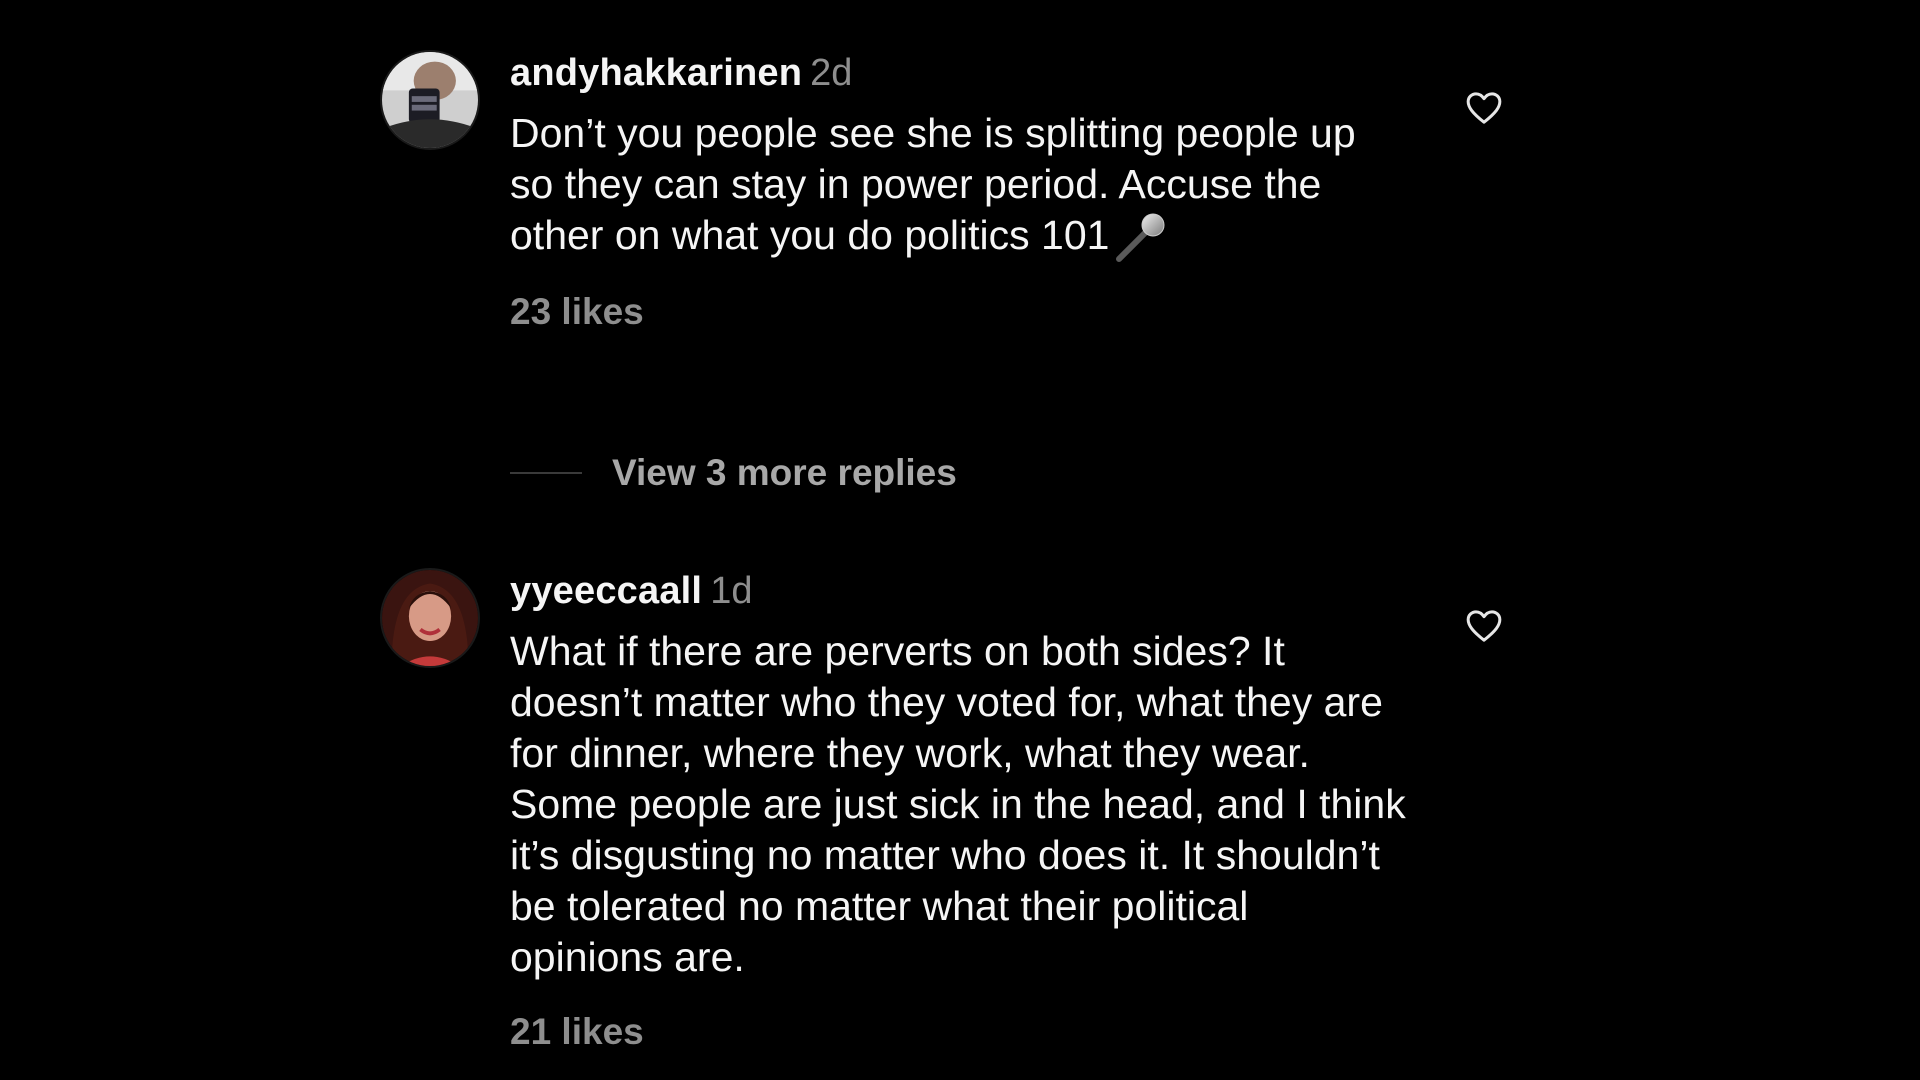 The height and width of the screenshot is (1080, 1920). I want to click on comment-header: yyeeccaall 1d, so click(960, 591).